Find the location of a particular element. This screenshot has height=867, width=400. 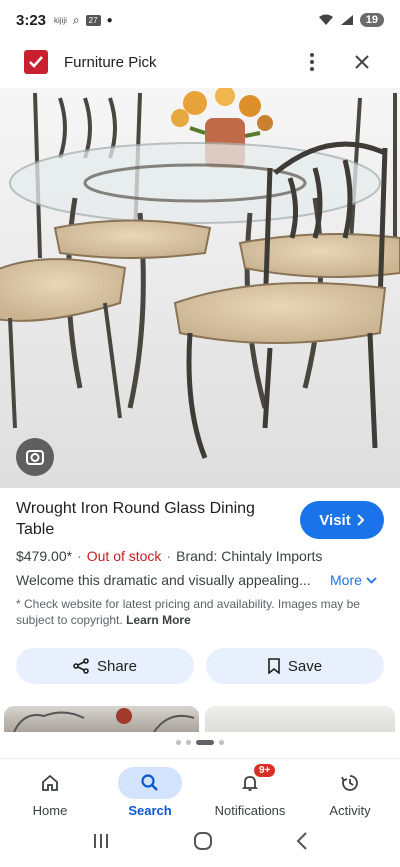

more-options-icon is located at coordinates (312, 62).